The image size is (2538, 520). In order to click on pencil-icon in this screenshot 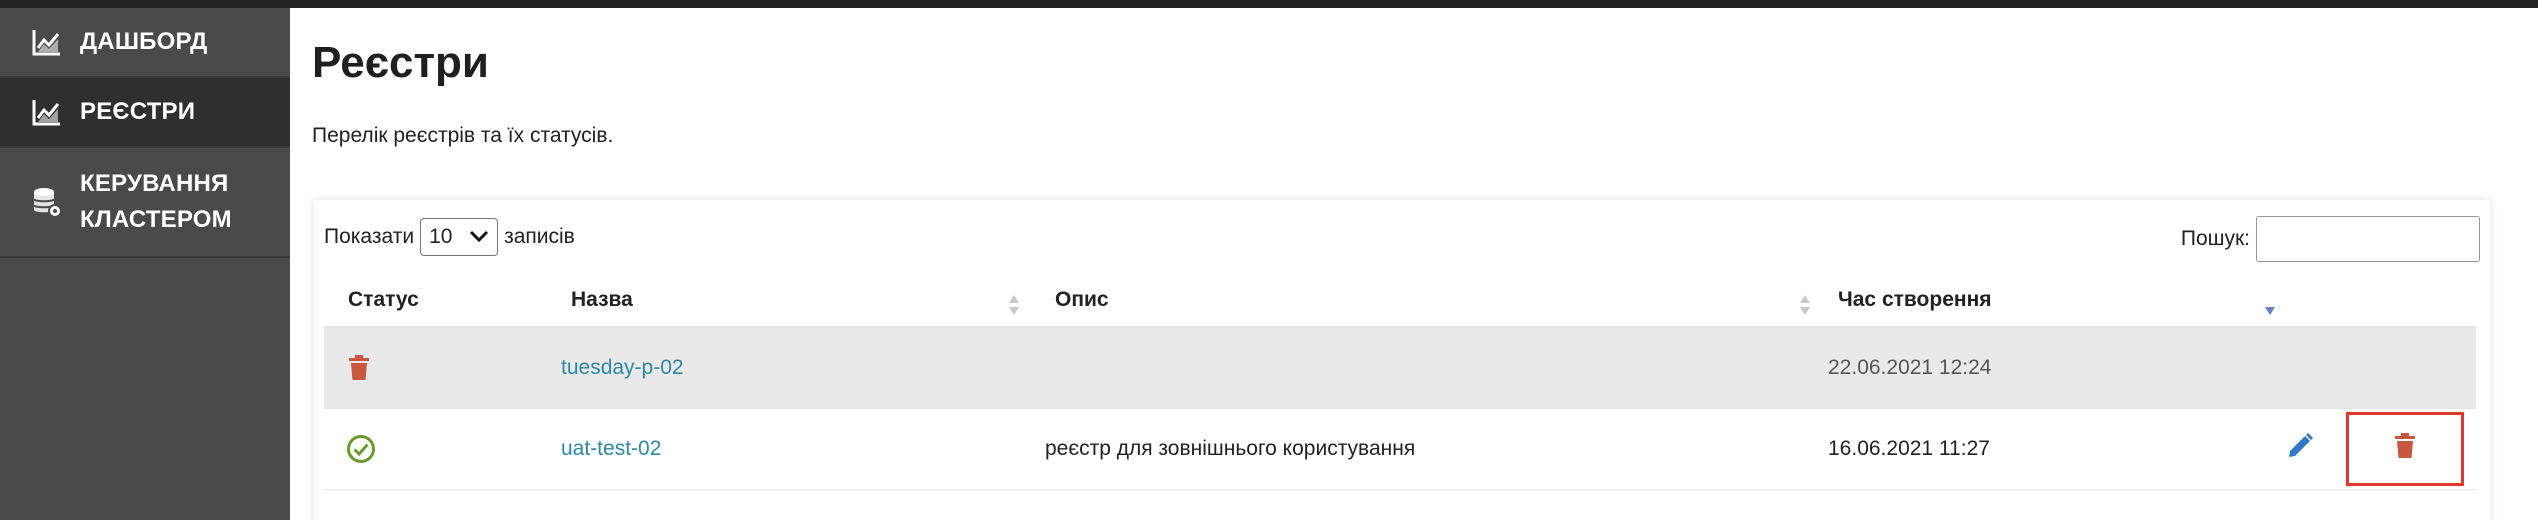, I will do `click(2300, 449)`.